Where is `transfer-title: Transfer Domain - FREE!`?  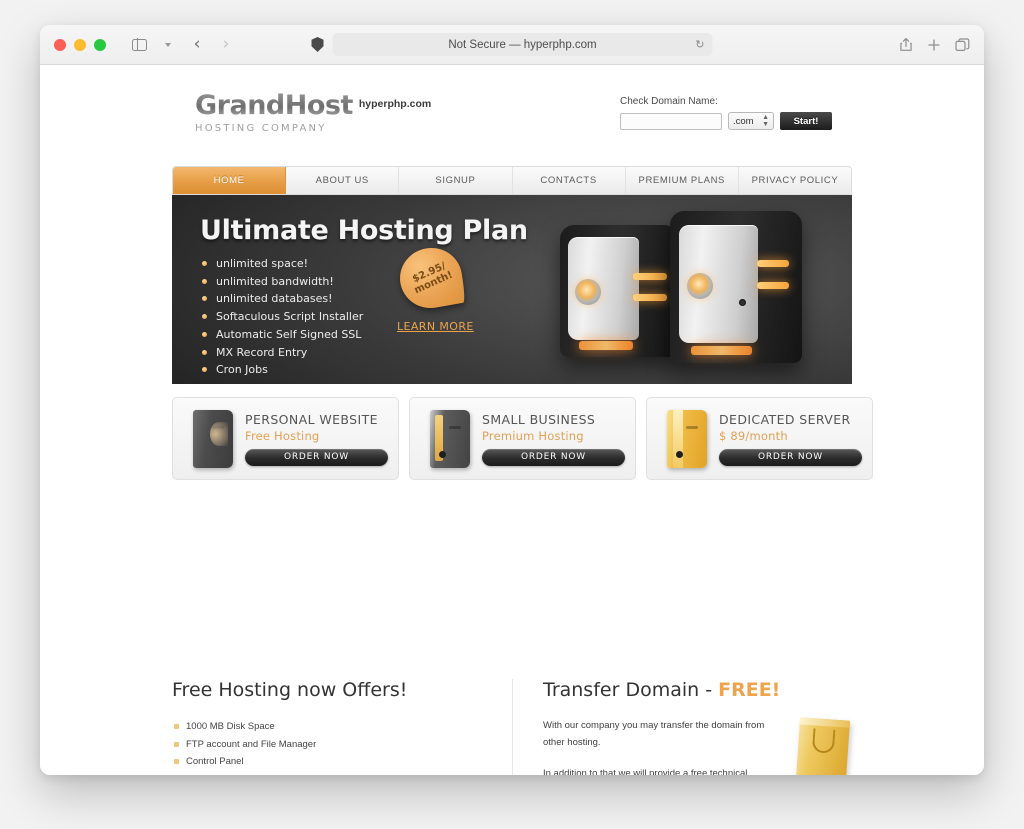
transfer-title: Transfer Domain - FREE! is located at coordinates (697, 690).